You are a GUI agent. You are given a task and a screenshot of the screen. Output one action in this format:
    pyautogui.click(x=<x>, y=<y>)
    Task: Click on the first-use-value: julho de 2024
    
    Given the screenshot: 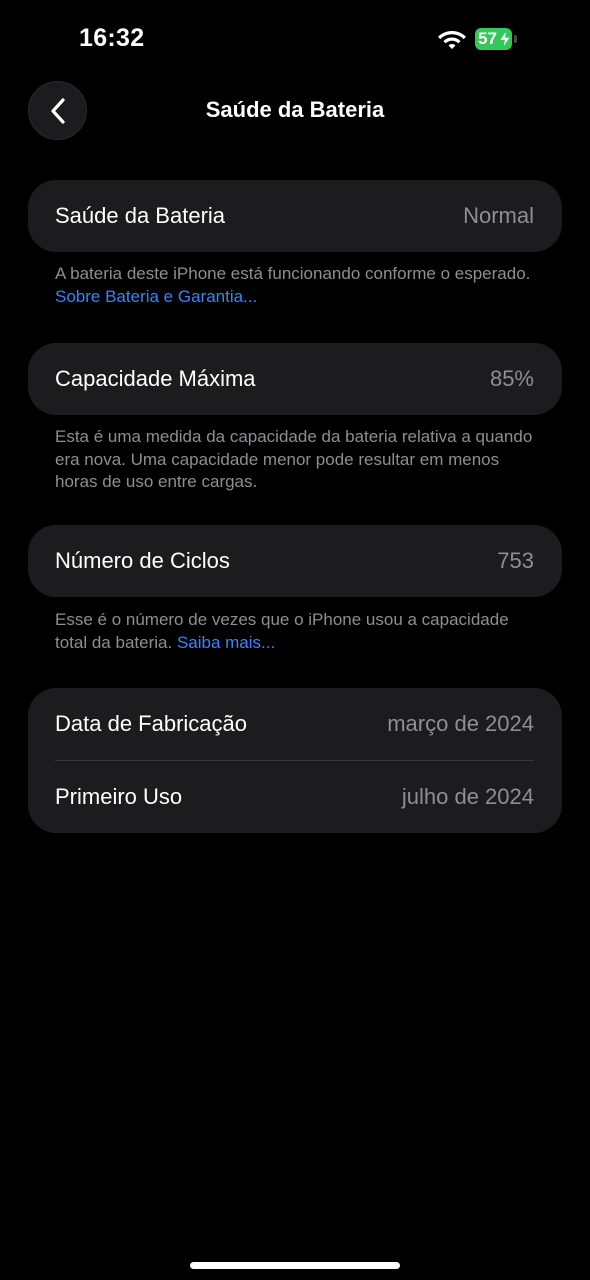 What is the action you would take?
    pyautogui.click(x=467, y=796)
    